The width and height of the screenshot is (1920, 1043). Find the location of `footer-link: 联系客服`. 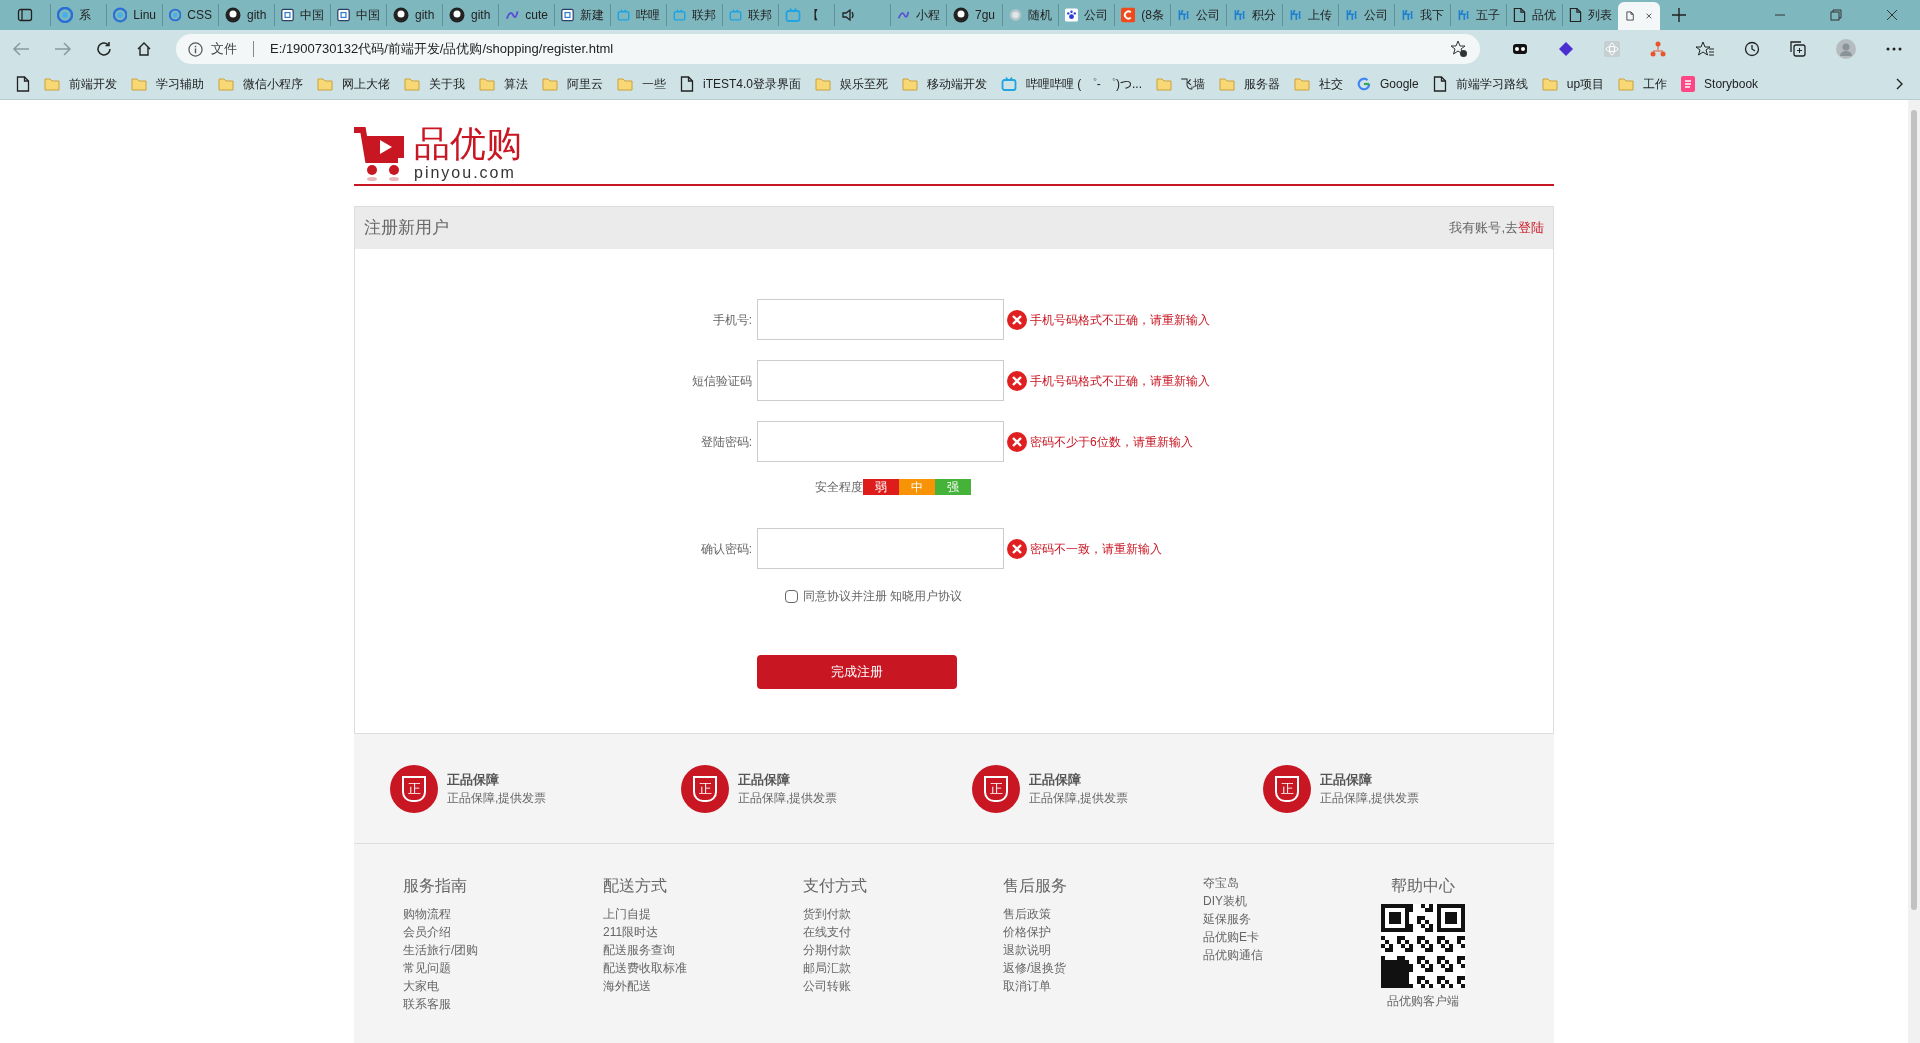

footer-link: 联系客服 is located at coordinates (427, 1004).